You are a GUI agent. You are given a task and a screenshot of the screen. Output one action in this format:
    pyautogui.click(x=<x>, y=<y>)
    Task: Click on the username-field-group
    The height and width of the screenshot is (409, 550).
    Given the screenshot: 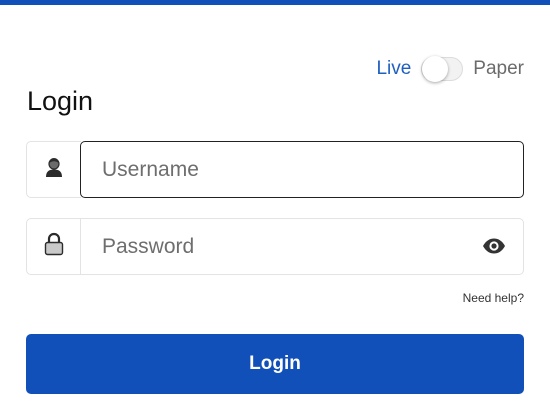 What is the action you would take?
    pyautogui.click(x=275, y=169)
    